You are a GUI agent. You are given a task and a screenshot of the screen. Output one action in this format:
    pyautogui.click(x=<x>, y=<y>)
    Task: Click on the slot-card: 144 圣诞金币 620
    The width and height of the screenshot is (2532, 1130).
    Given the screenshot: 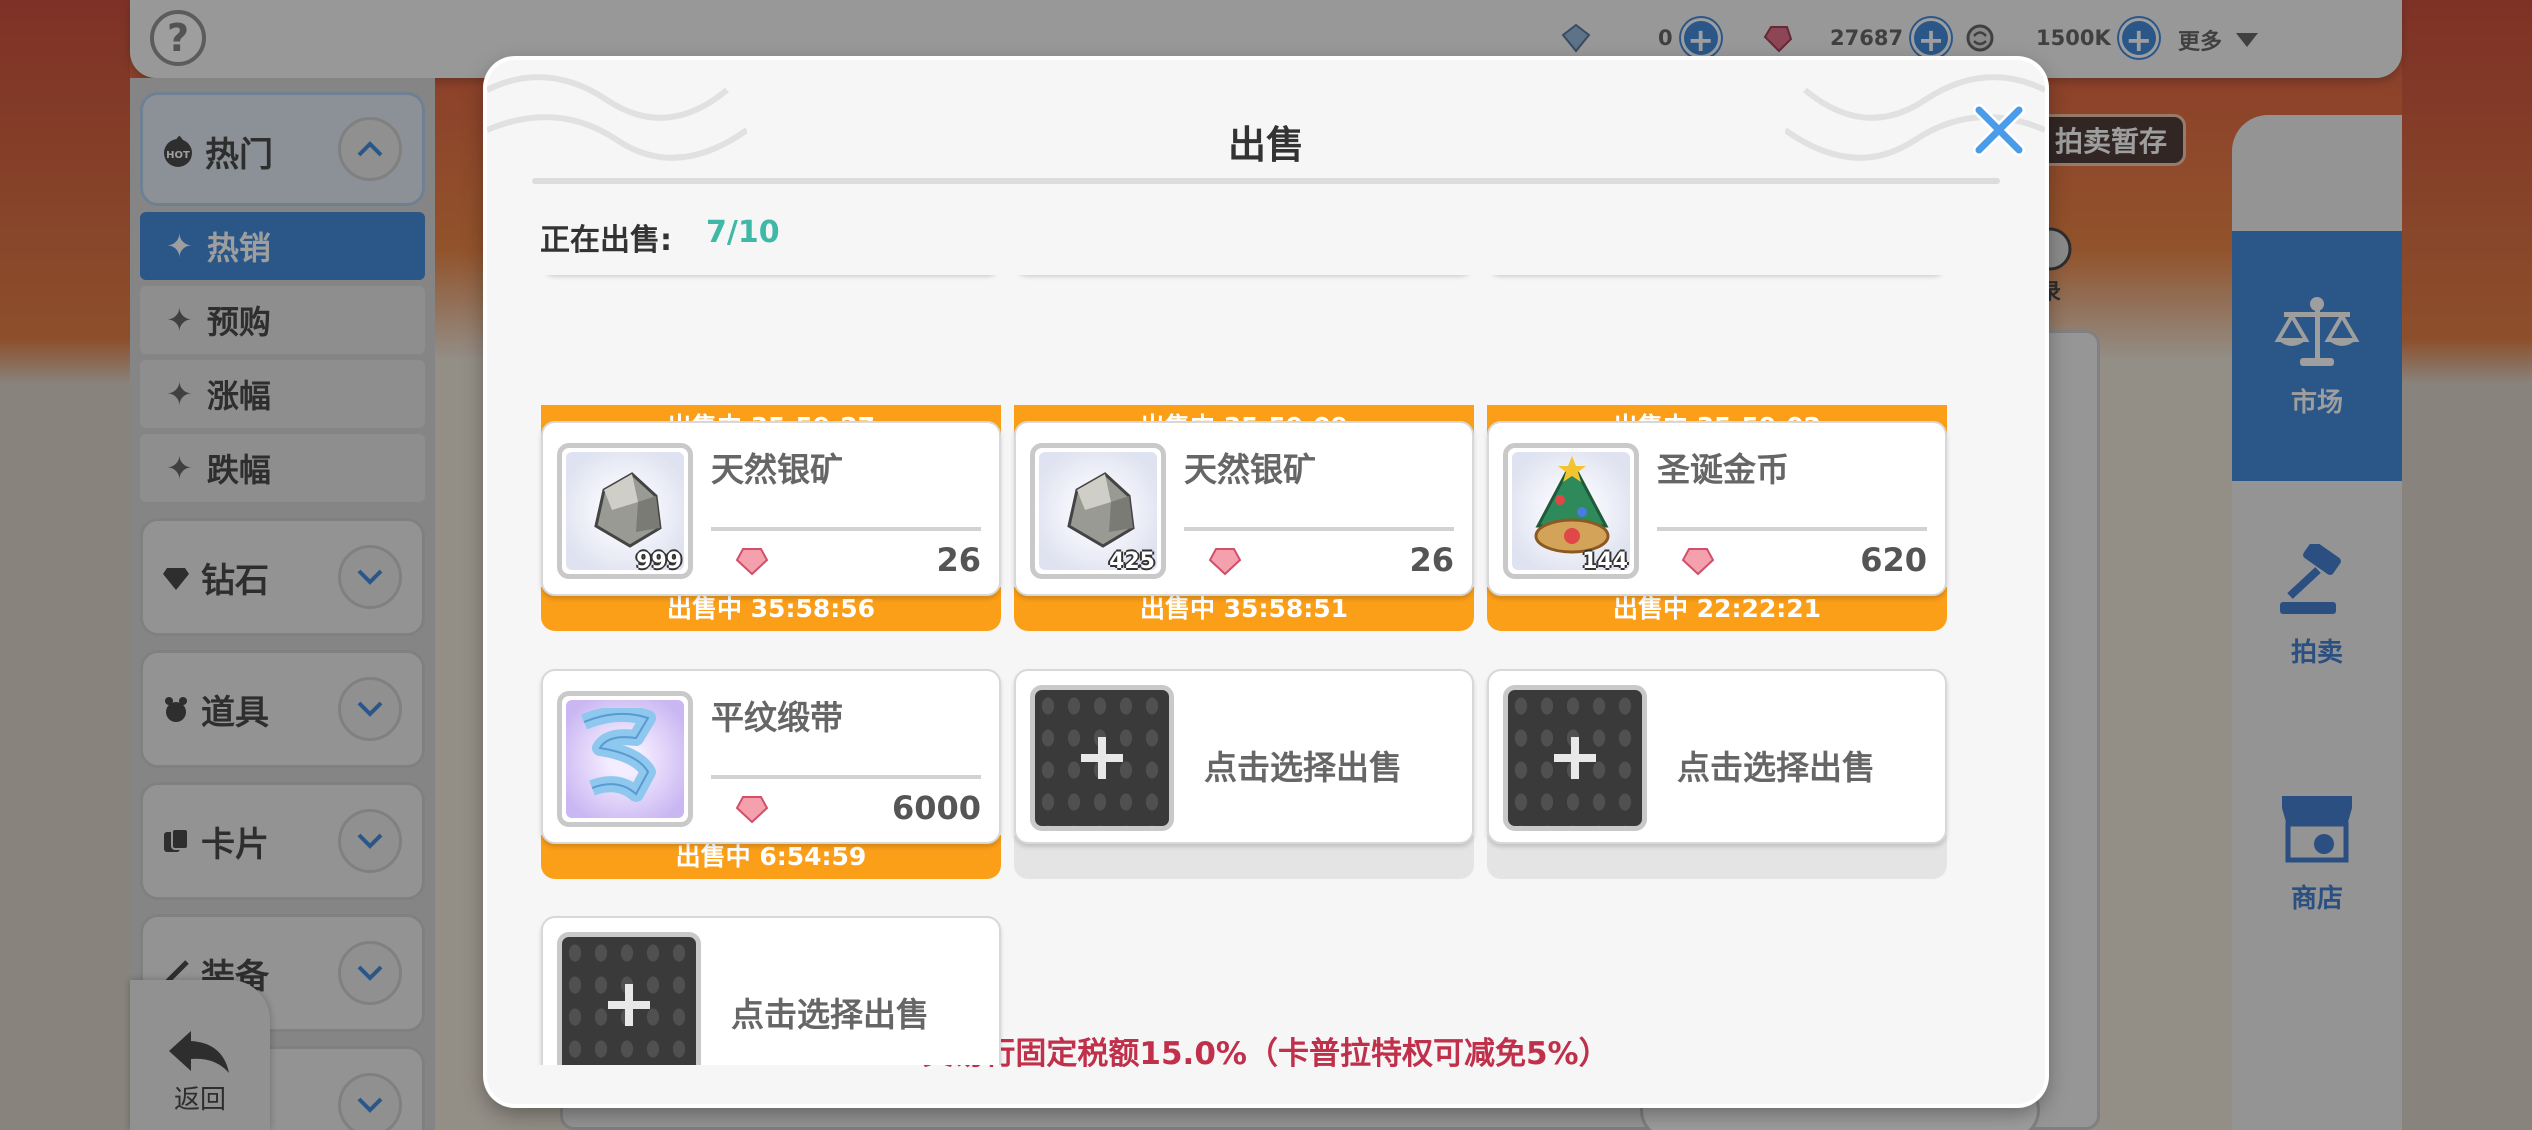 What is the action you would take?
    pyautogui.click(x=1717, y=508)
    